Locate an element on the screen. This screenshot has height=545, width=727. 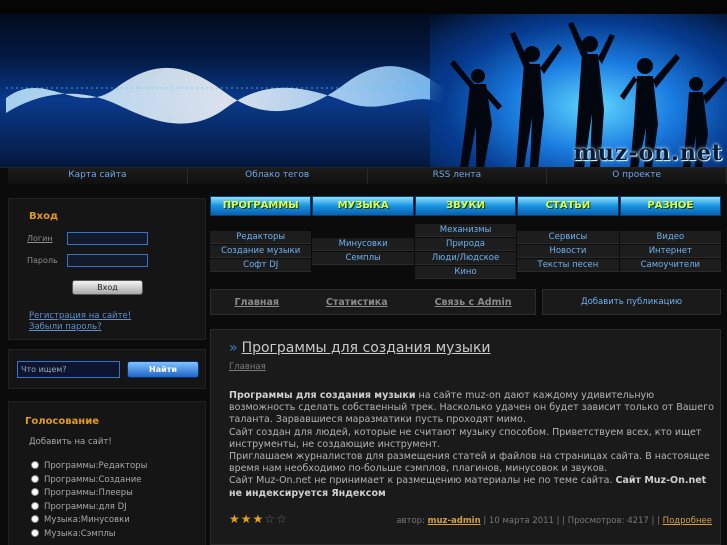
subnav-misc: Видео Интернет Самоучители is located at coordinates (670, 251).